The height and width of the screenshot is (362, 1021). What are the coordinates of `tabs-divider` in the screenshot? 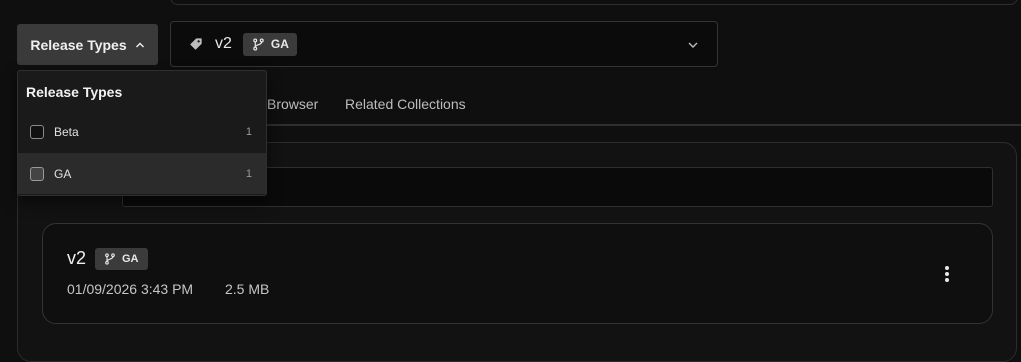 It's located at (643, 125).